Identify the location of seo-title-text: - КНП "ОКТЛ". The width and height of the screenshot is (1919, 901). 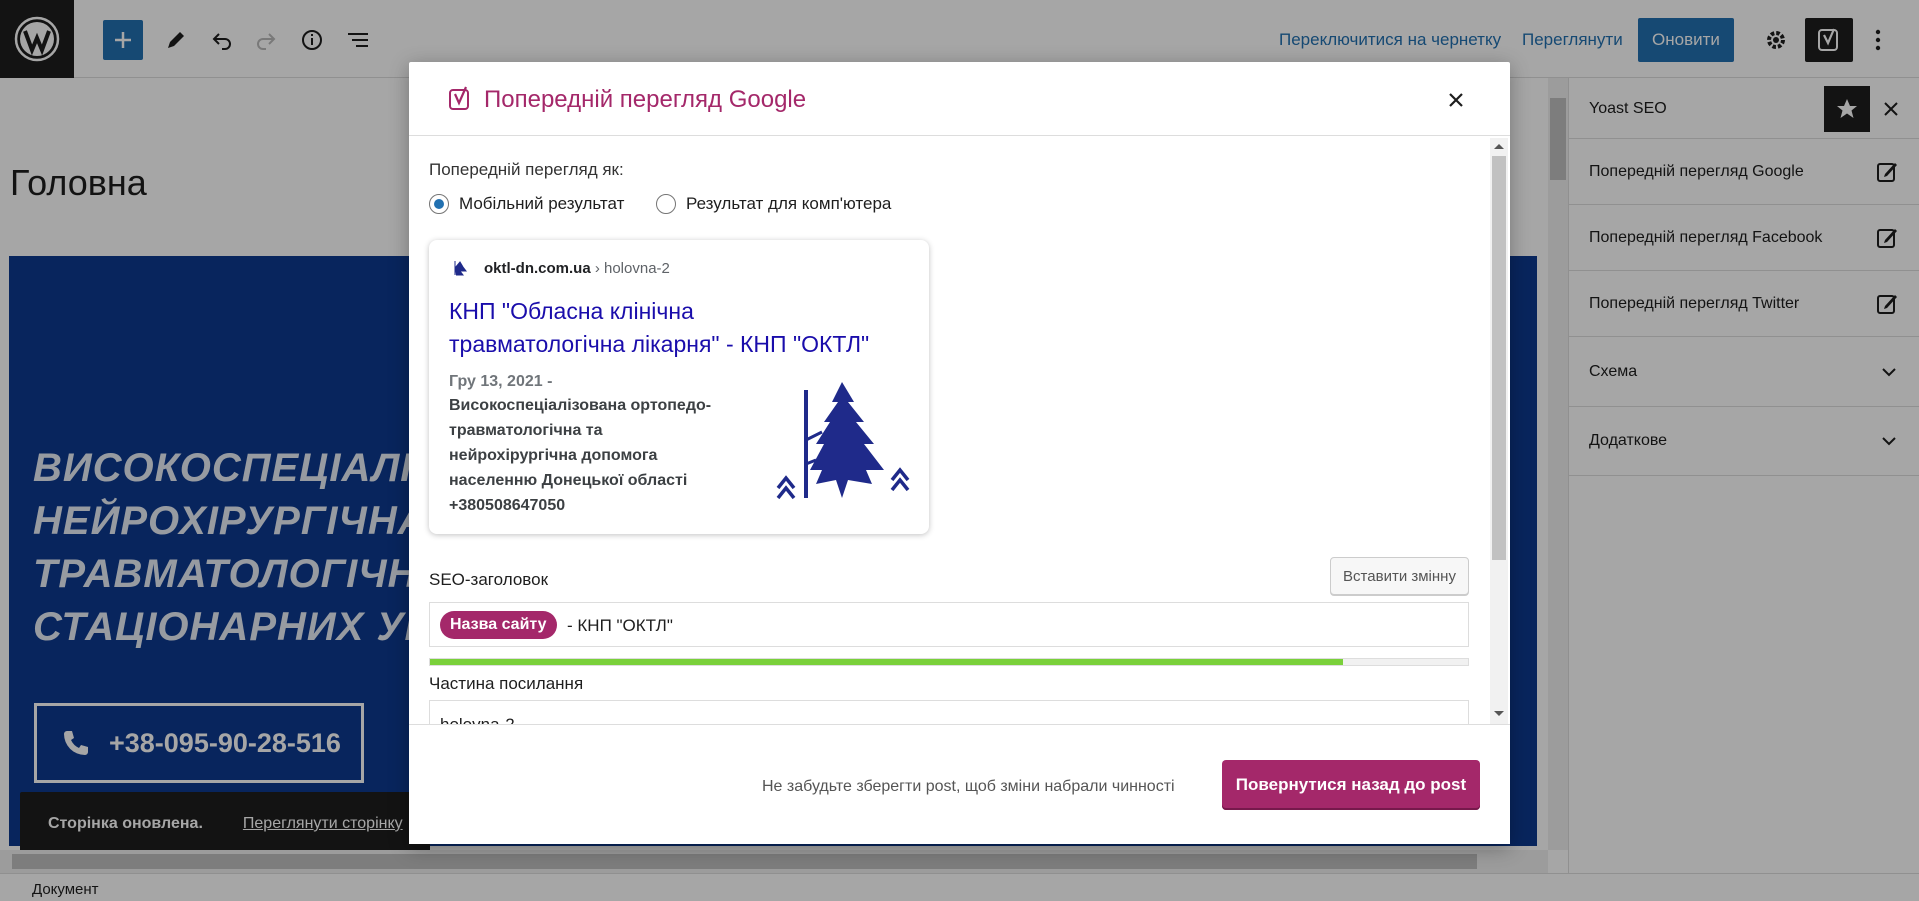
(620, 625).